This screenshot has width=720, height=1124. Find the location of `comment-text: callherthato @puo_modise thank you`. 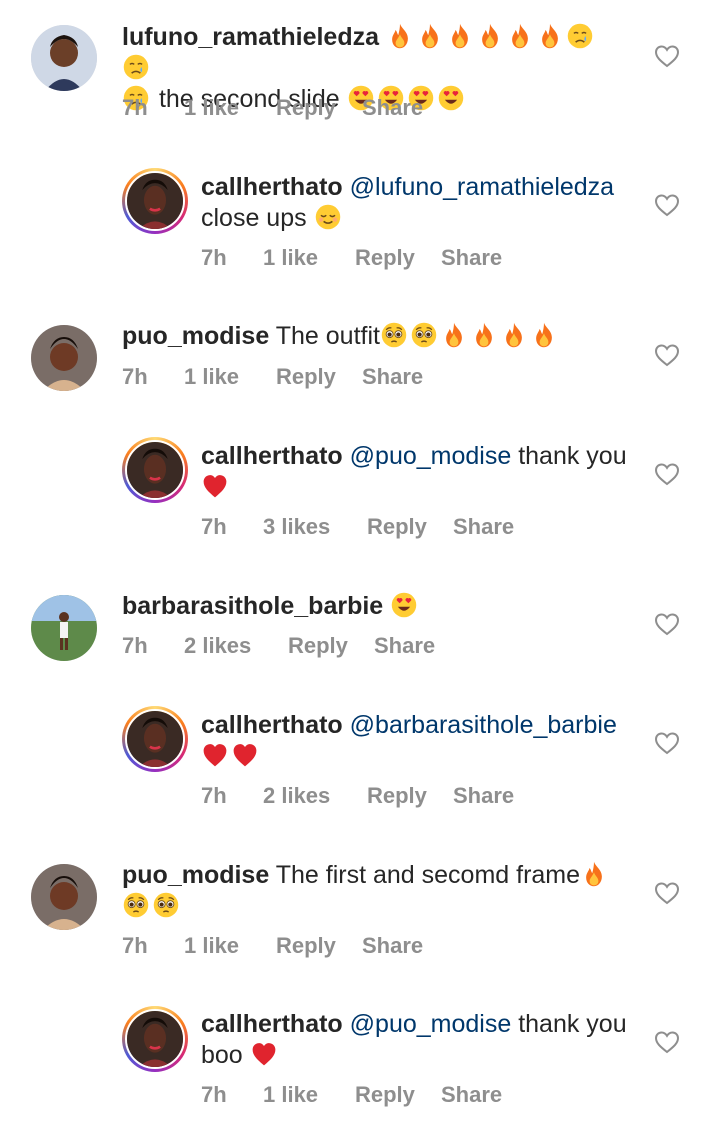

comment-text: callherthato @puo_modise thank you is located at coordinates (451, 472).